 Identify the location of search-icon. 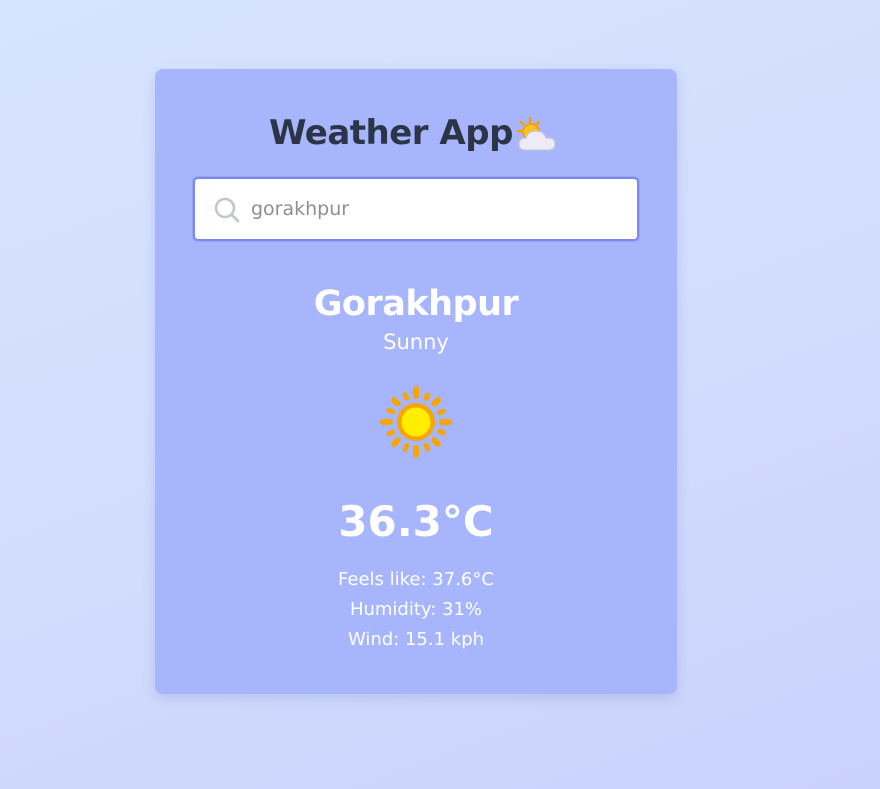
(227, 210).